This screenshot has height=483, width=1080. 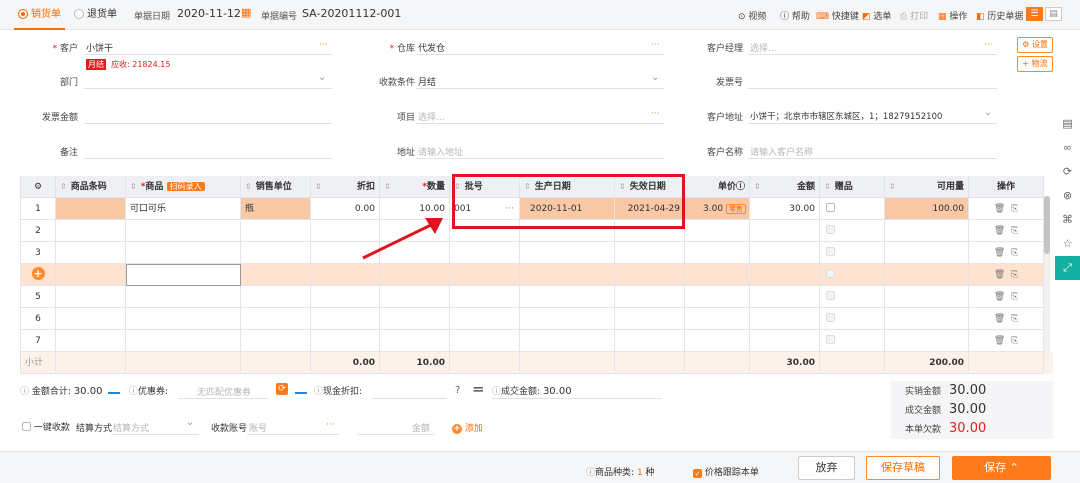 What do you see at coordinates (208, 158) in the screenshot?
I see `remark-input` at bounding box center [208, 158].